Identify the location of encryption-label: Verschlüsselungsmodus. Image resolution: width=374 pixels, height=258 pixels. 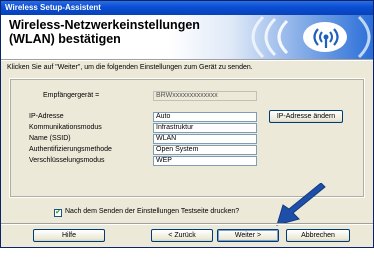
(67, 160).